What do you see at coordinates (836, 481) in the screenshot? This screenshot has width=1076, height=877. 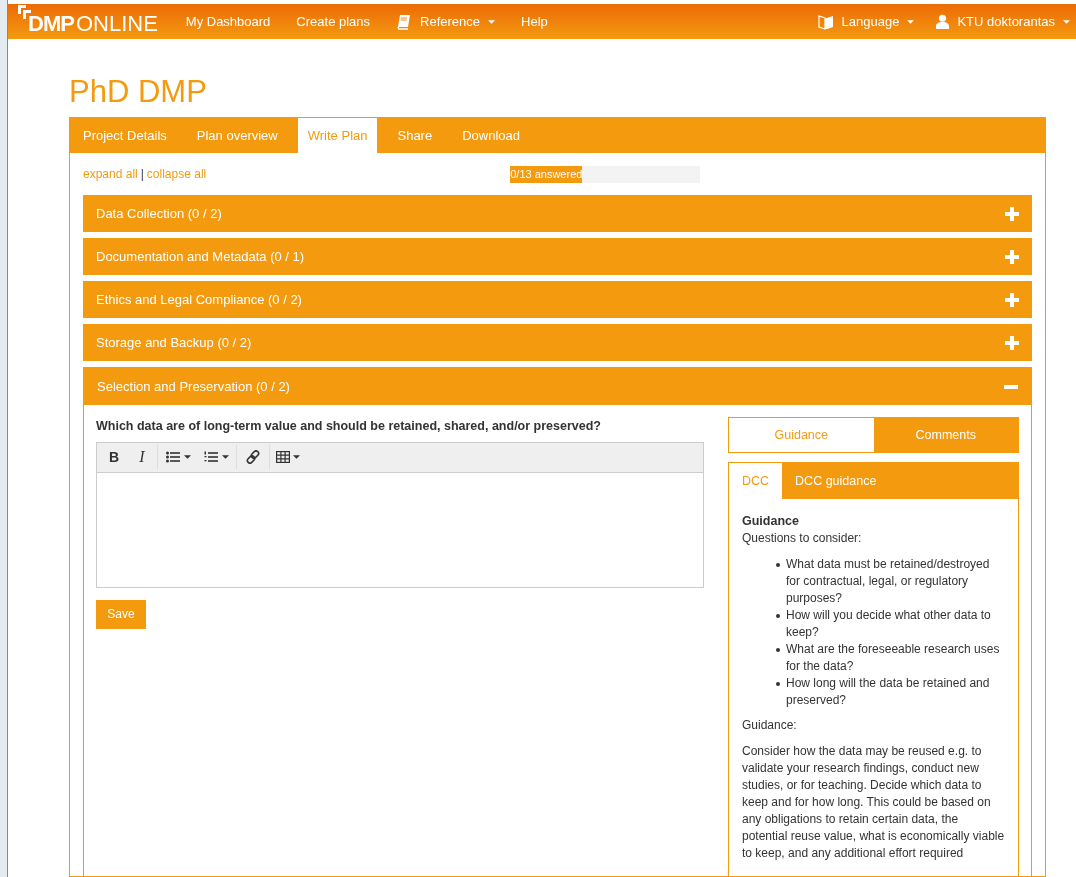 I see `guidance-source-tab: DCC guidance` at bounding box center [836, 481].